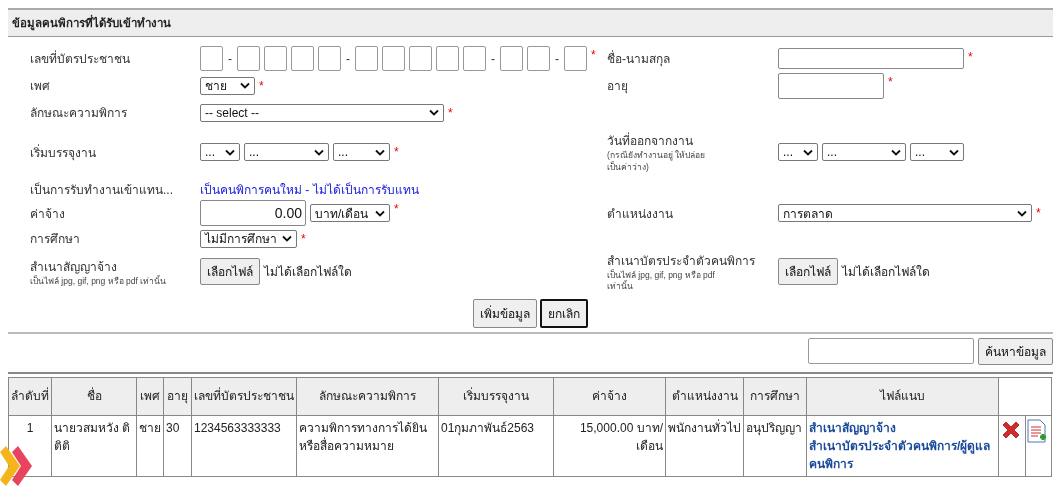  What do you see at coordinates (350, 213) in the screenshot?
I see `dropdown: บาท/เดือน` at bounding box center [350, 213].